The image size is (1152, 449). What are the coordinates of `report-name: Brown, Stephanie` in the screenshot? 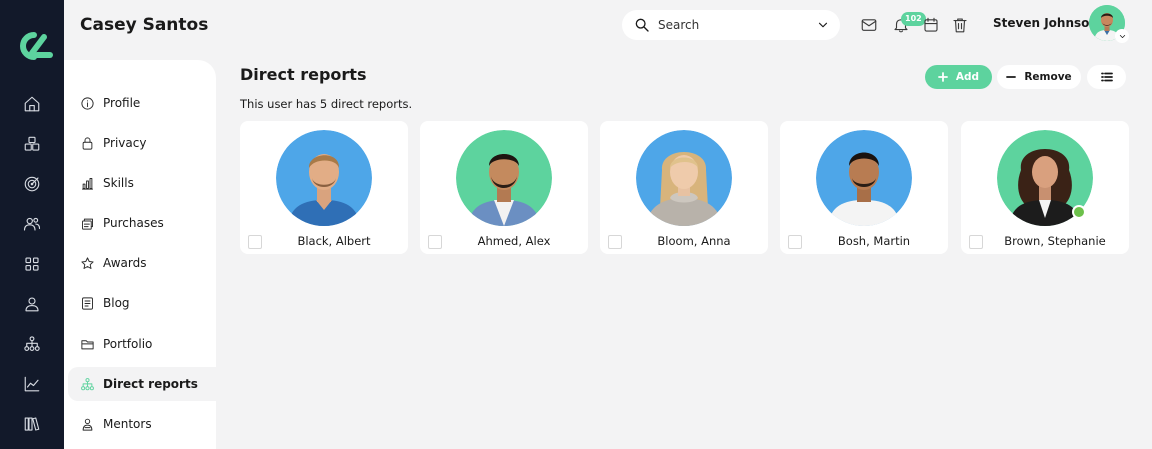 It's located at (1055, 241).